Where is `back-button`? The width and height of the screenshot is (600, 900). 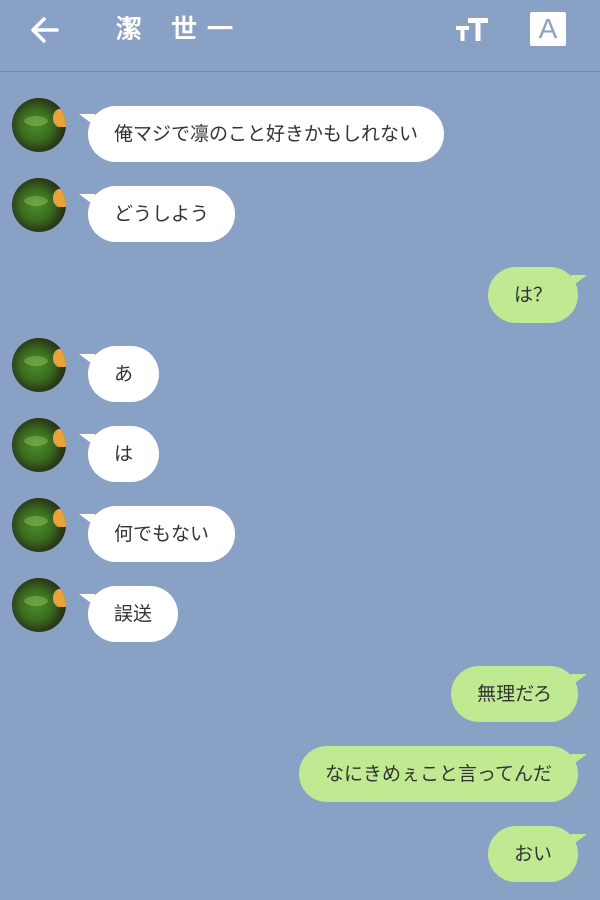
back-button is located at coordinates (46, 30).